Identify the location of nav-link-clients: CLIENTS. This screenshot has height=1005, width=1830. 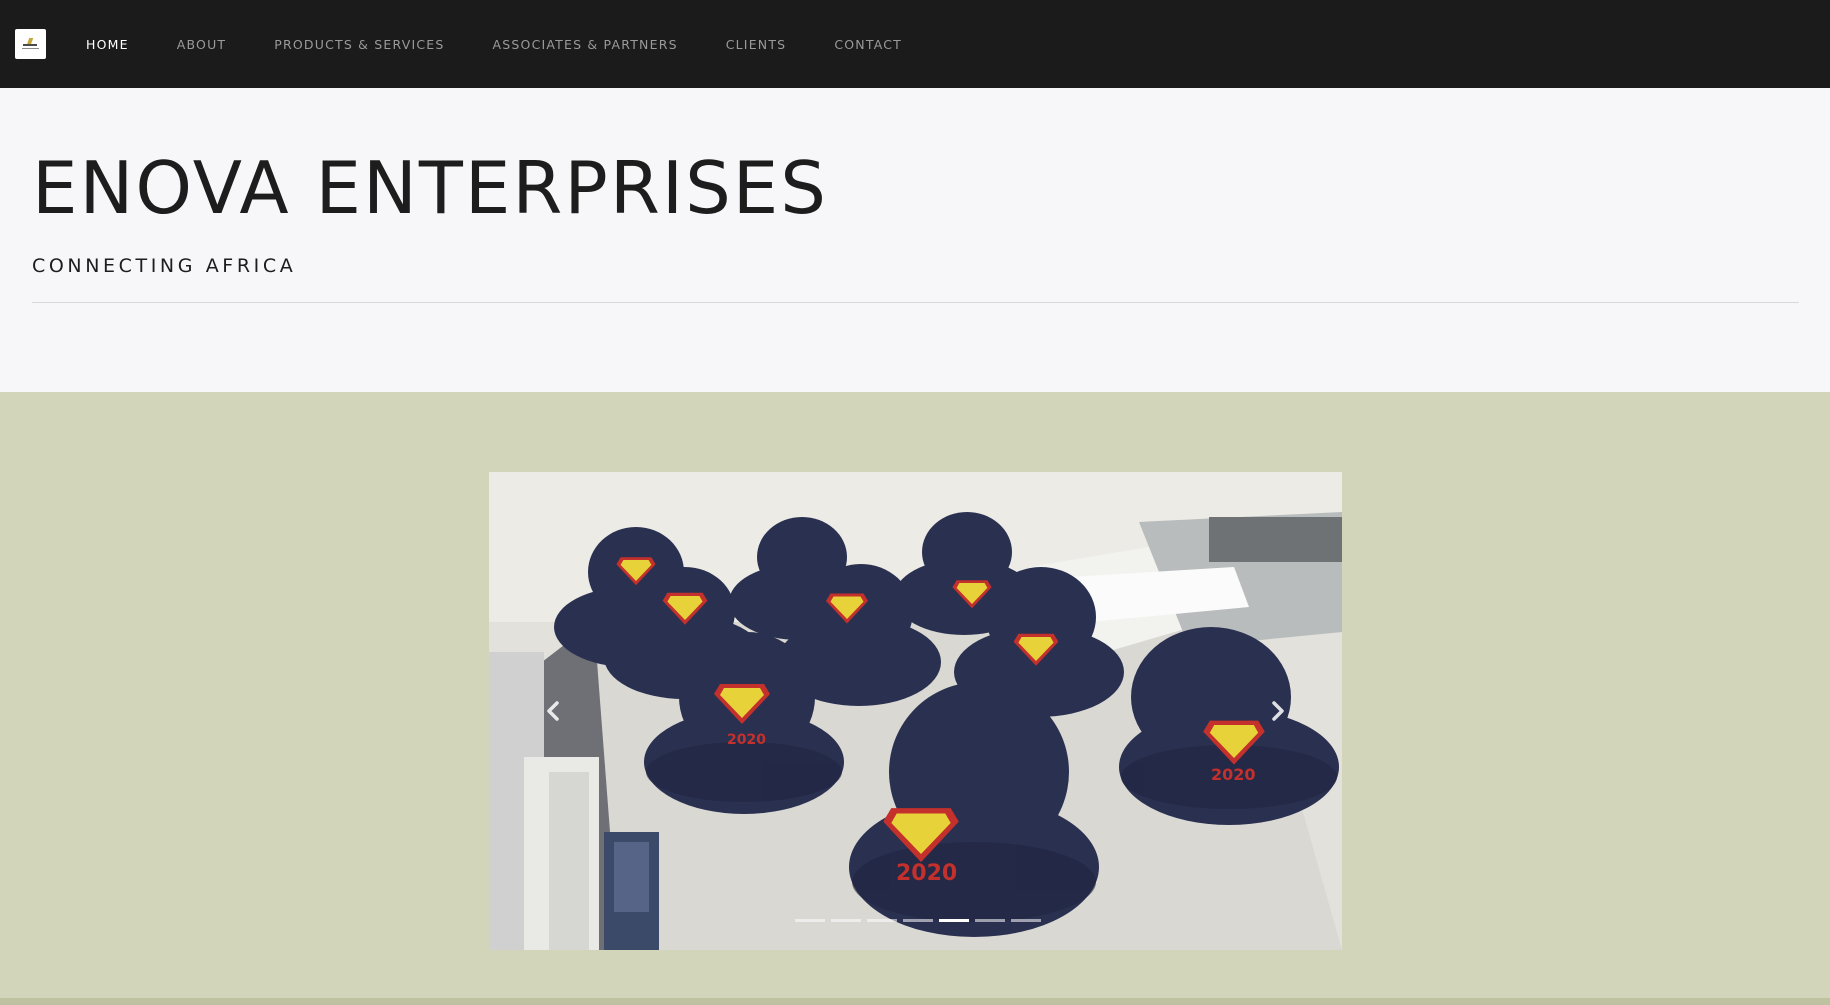
(756, 44).